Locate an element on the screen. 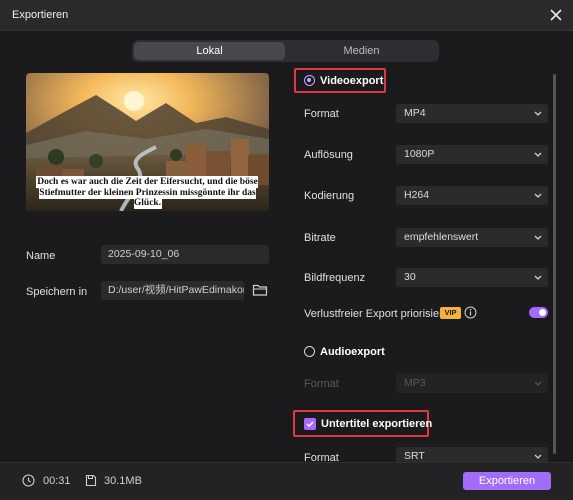 The width and height of the screenshot is (573, 500). encoding-select: H264 is located at coordinates (472, 195).